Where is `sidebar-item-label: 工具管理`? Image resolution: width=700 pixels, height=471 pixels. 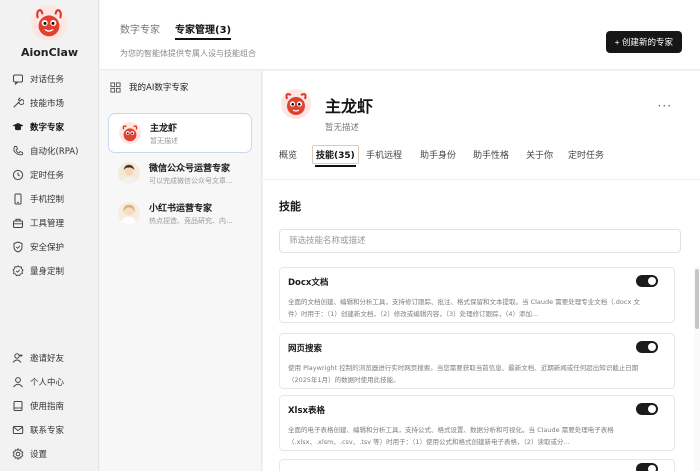 sidebar-item-label: 工具管理 is located at coordinates (47, 224).